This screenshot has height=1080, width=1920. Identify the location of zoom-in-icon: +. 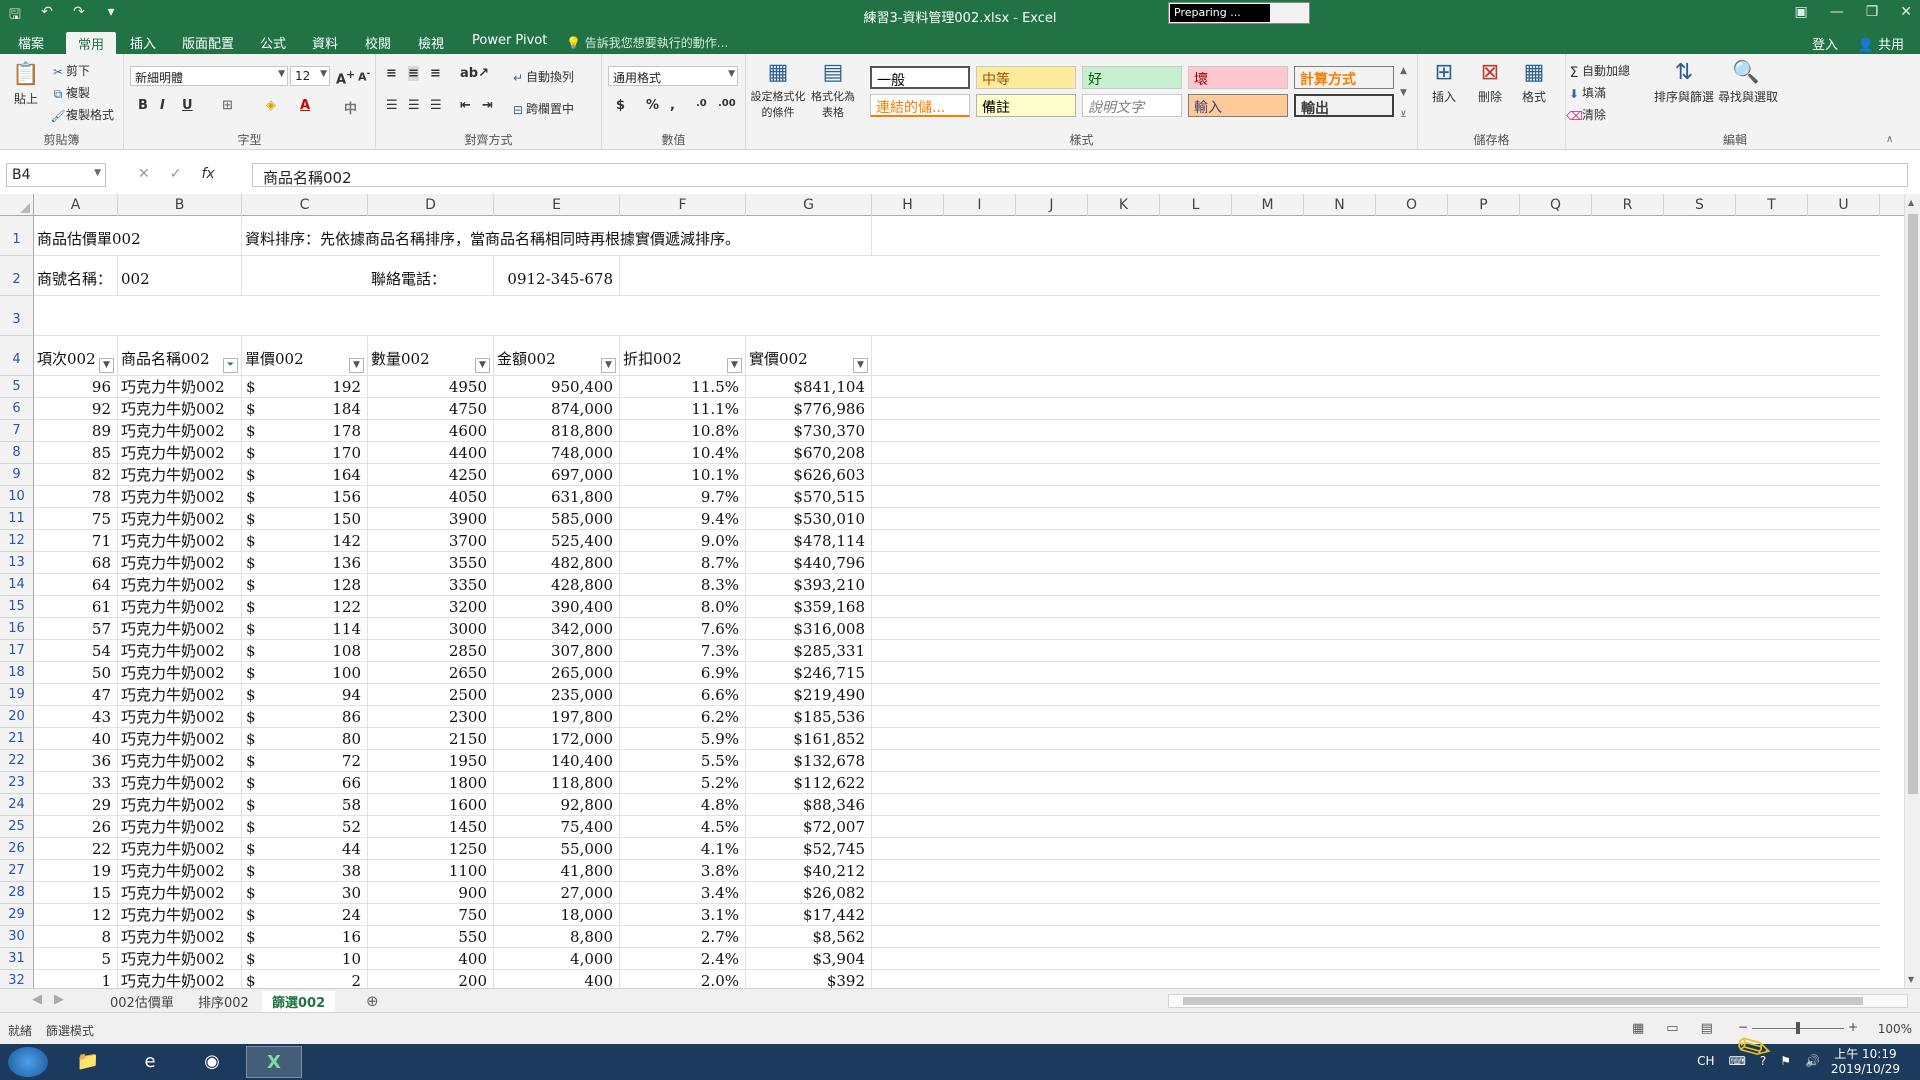
(1853, 1027).